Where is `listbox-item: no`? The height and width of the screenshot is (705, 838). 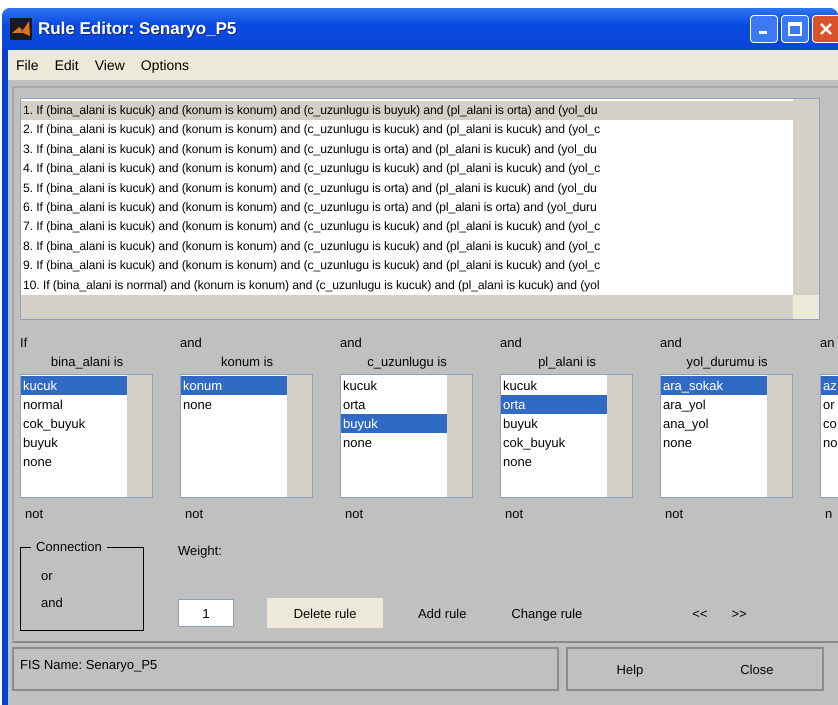
listbox-item: no is located at coordinates (829, 442).